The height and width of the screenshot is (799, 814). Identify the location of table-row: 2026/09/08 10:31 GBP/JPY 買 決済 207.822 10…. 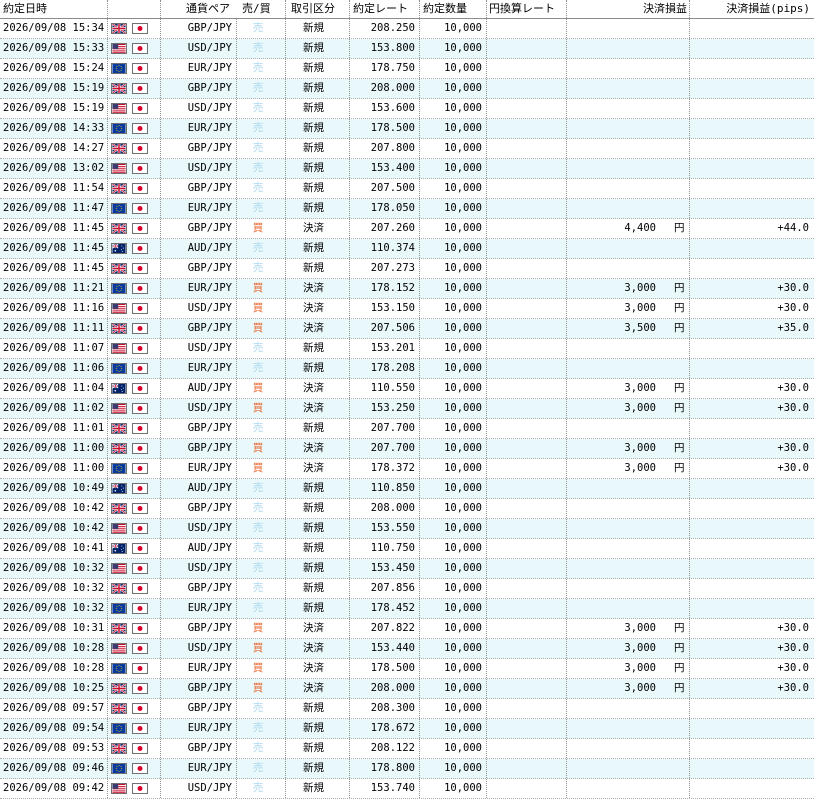
(407, 629).